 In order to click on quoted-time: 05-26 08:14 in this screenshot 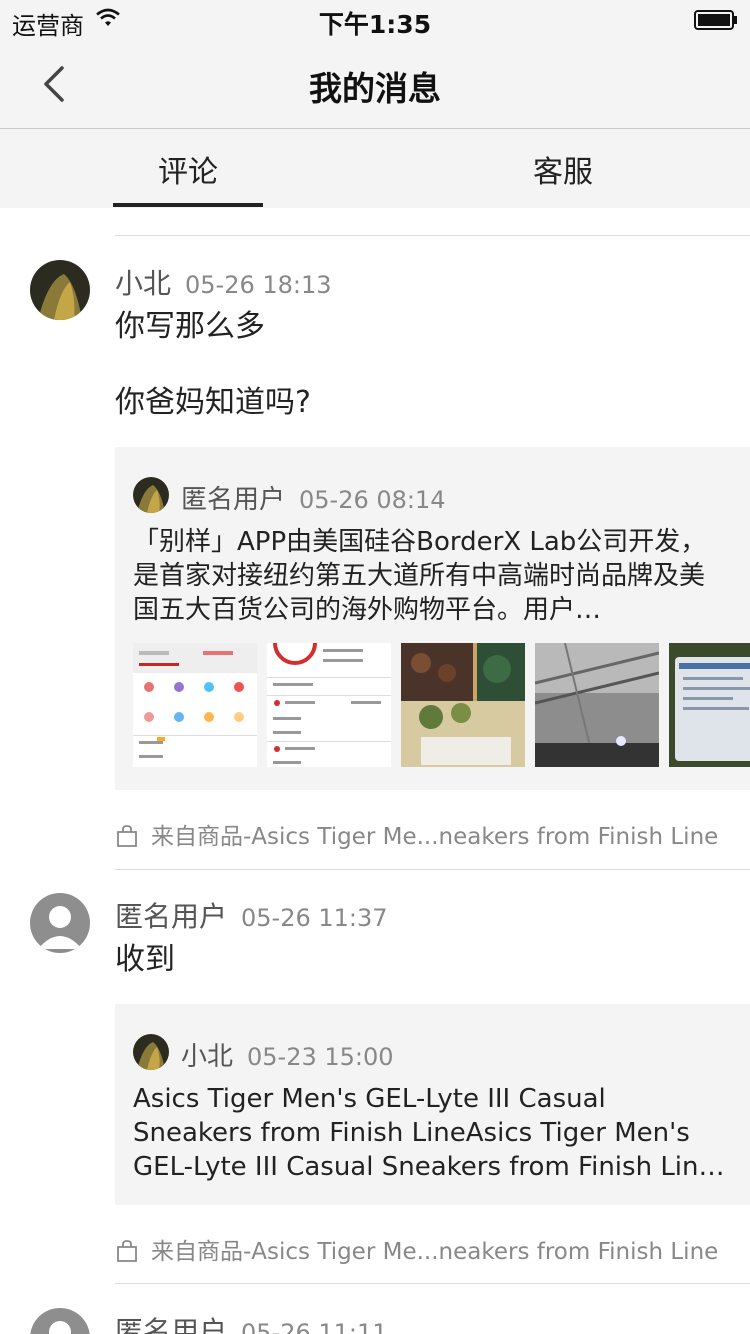, I will do `click(372, 500)`.